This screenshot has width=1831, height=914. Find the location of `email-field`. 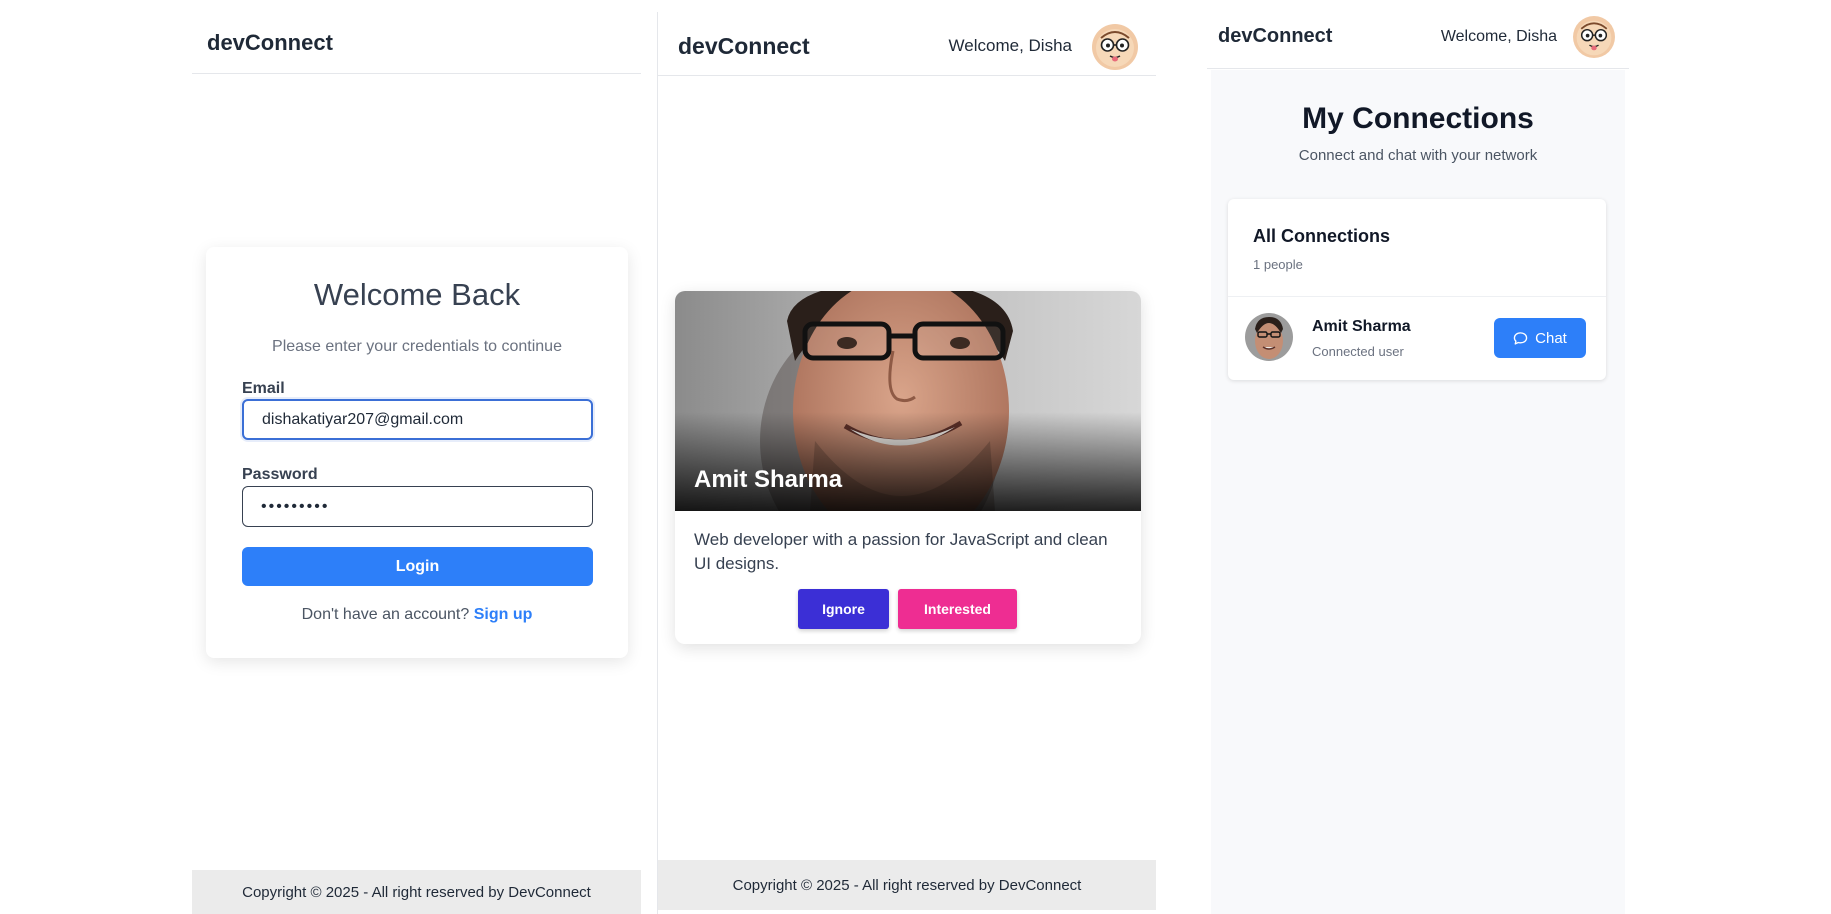

email-field is located at coordinates (417, 419).